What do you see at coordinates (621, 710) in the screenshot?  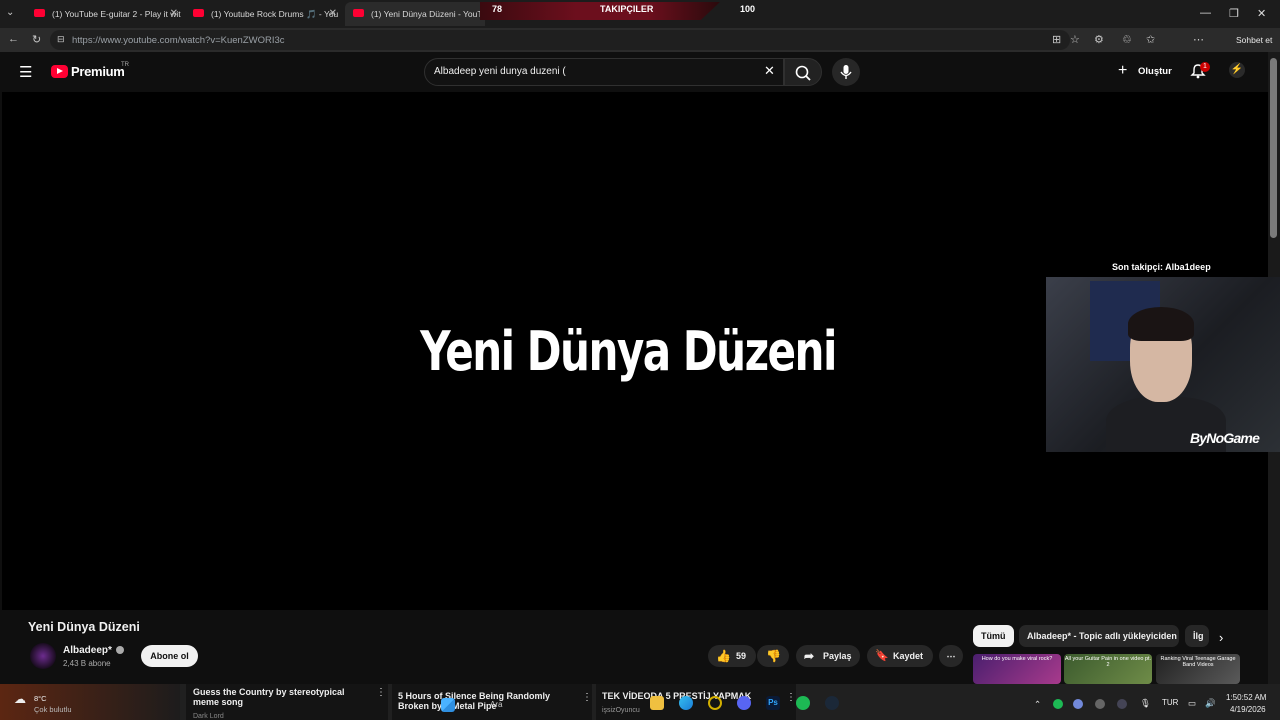 I see `media-card-channel: işsizOyuncu` at bounding box center [621, 710].